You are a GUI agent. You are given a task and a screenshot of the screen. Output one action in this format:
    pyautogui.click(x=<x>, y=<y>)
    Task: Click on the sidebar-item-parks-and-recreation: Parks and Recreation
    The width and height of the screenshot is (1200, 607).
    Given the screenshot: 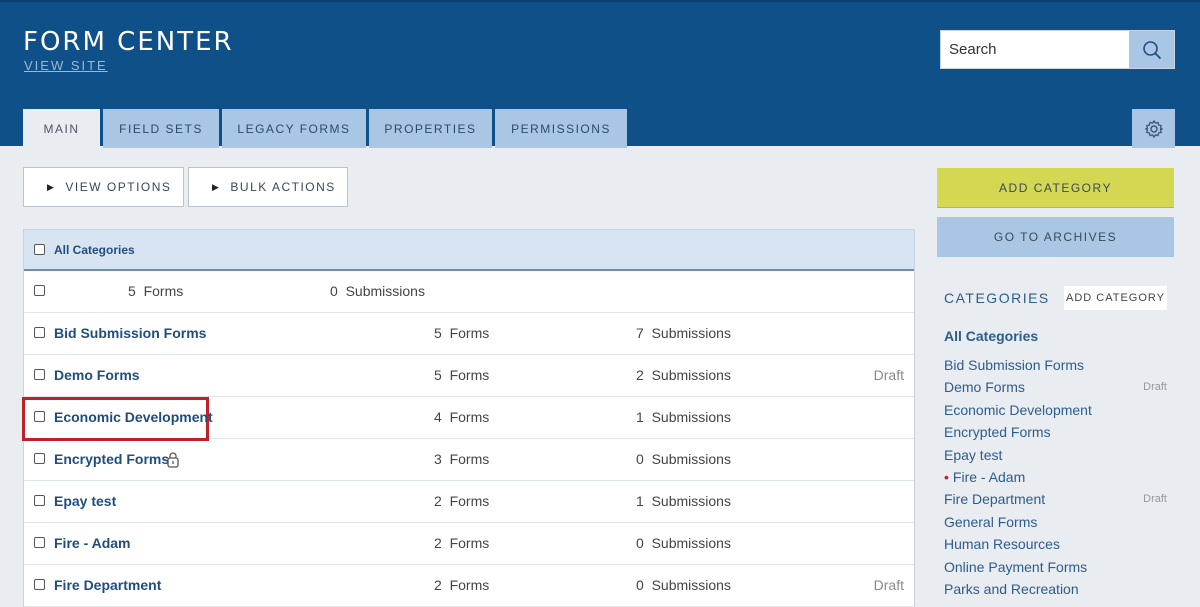 What is the action you would take?
    pyautogui.click(x=1056, y=589)
    